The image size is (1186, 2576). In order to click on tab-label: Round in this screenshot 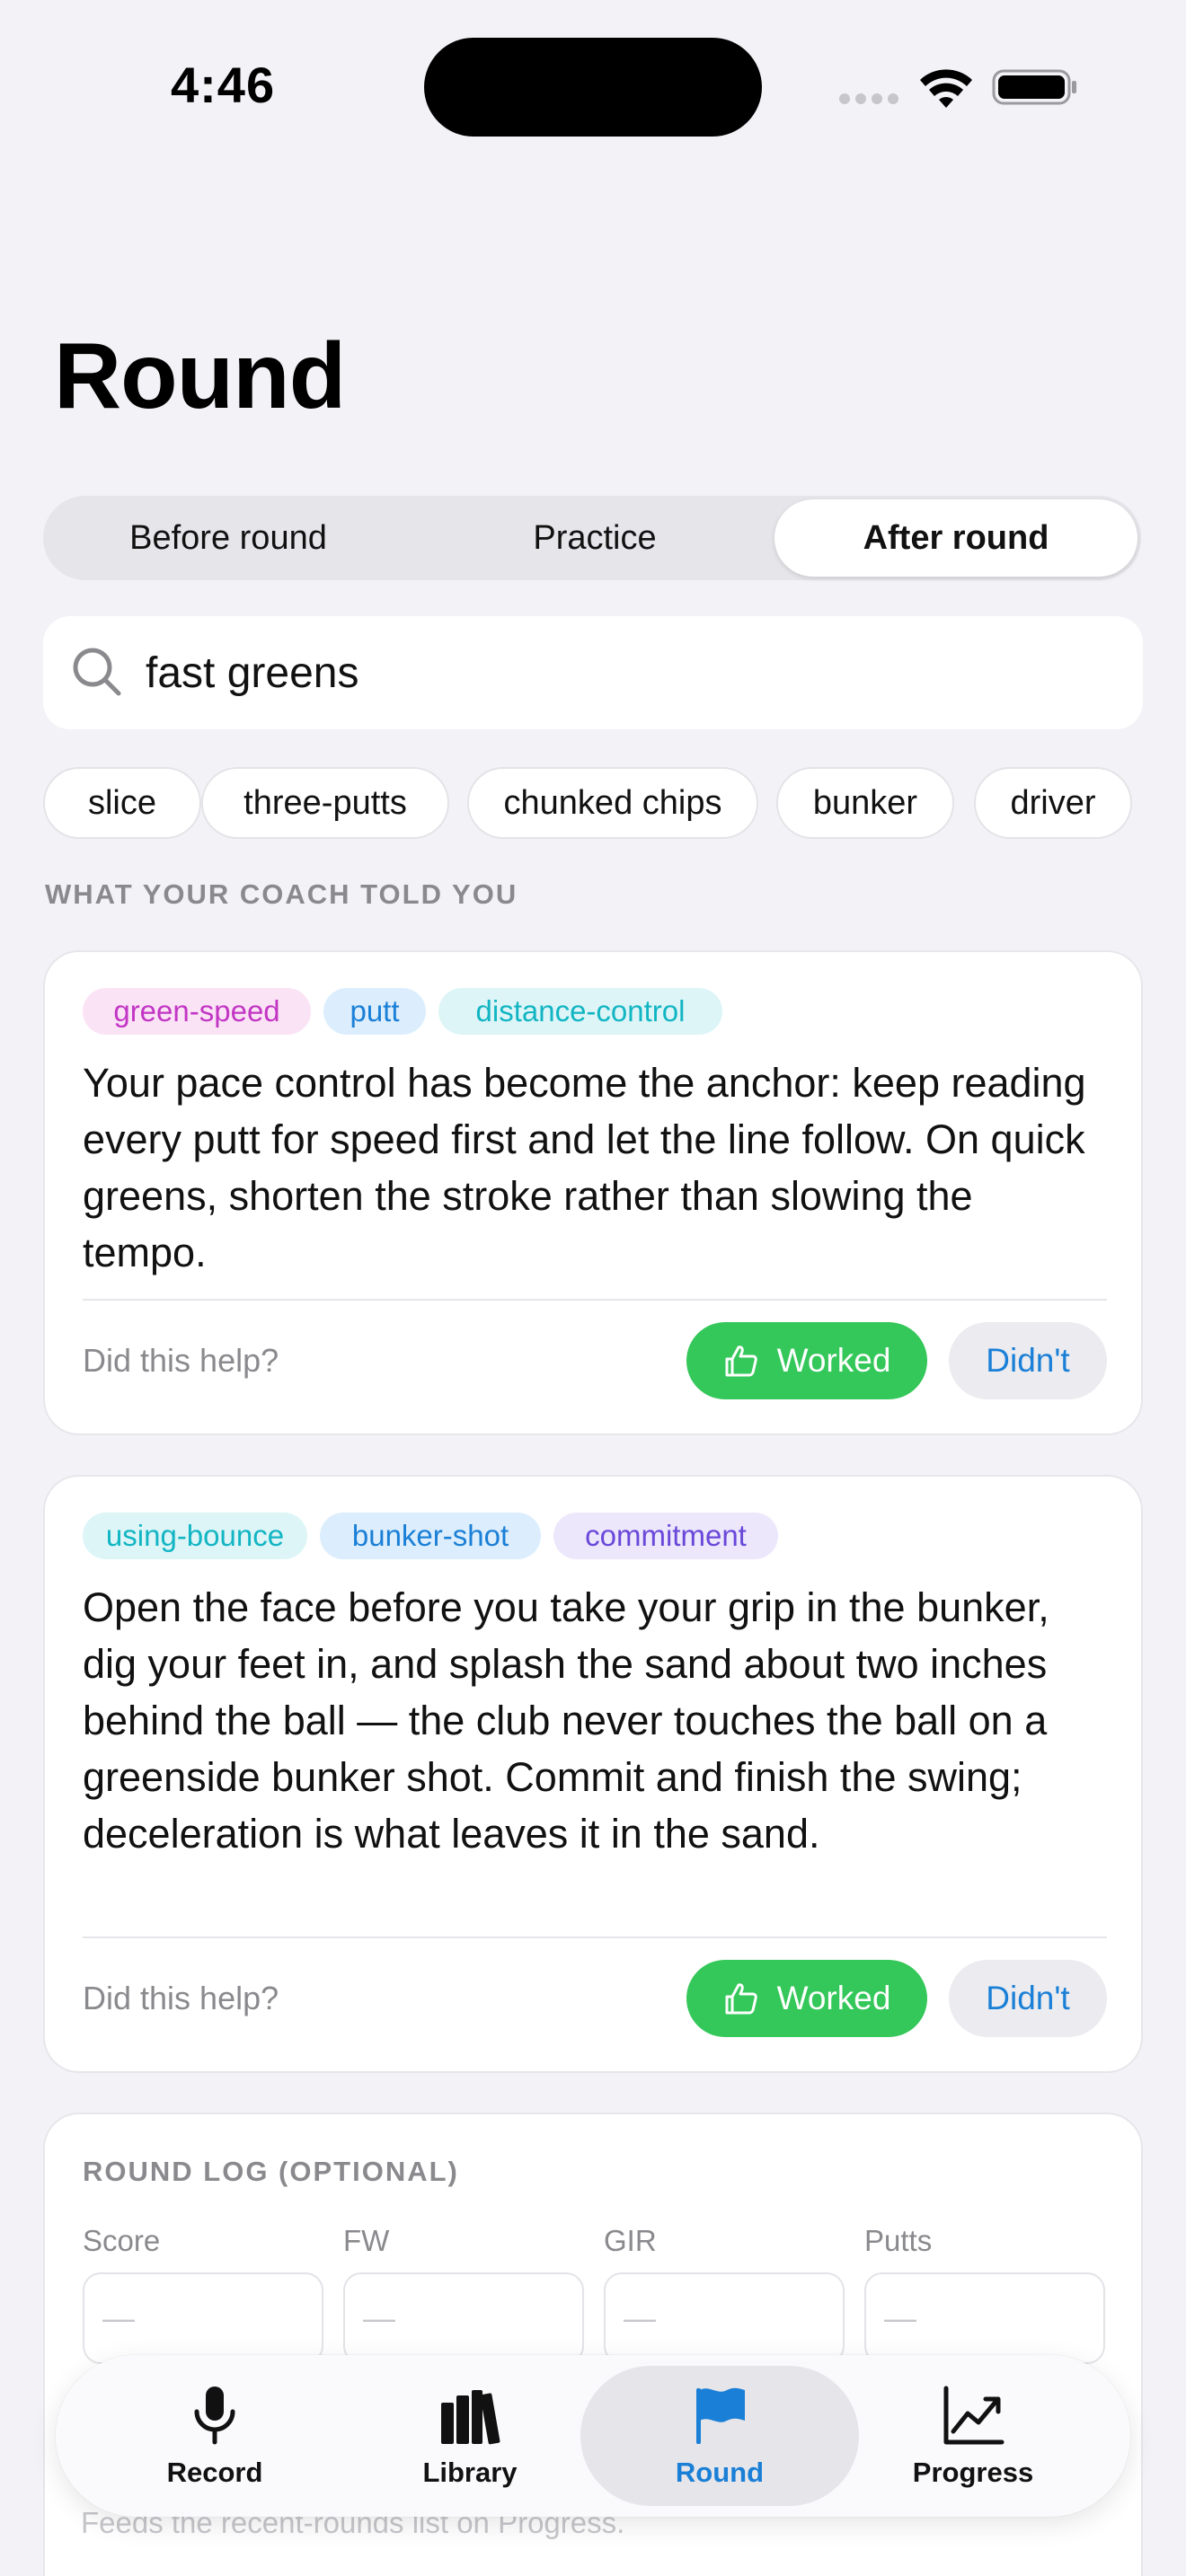, I will do `click(720, 2472)`.